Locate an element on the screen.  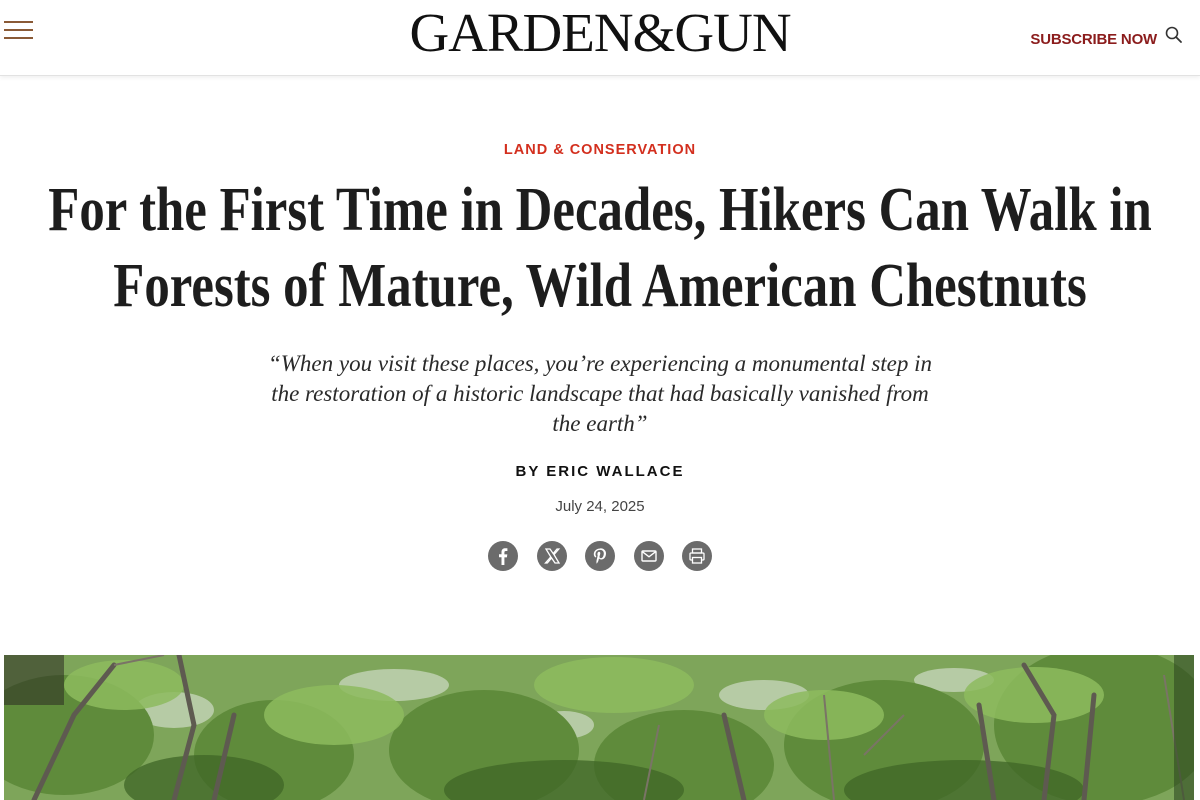
subscribe-button: SUBSCRIBE NOW is located at coordinates (1093, 39).